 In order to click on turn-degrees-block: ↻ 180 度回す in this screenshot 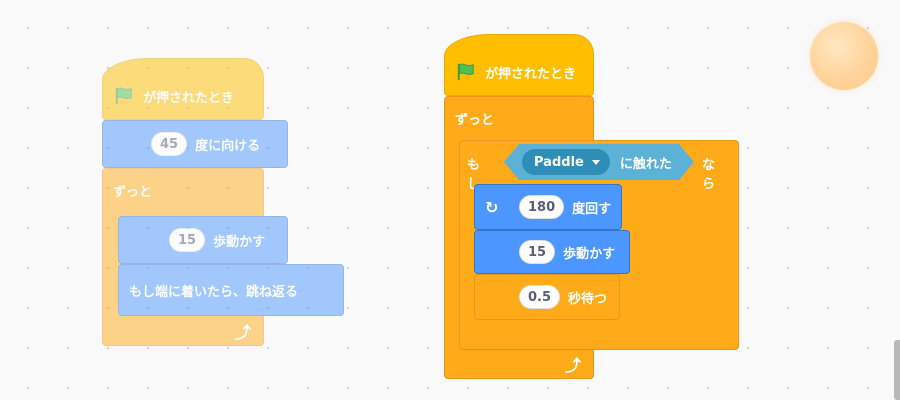, I will do `click(548, 207)`.